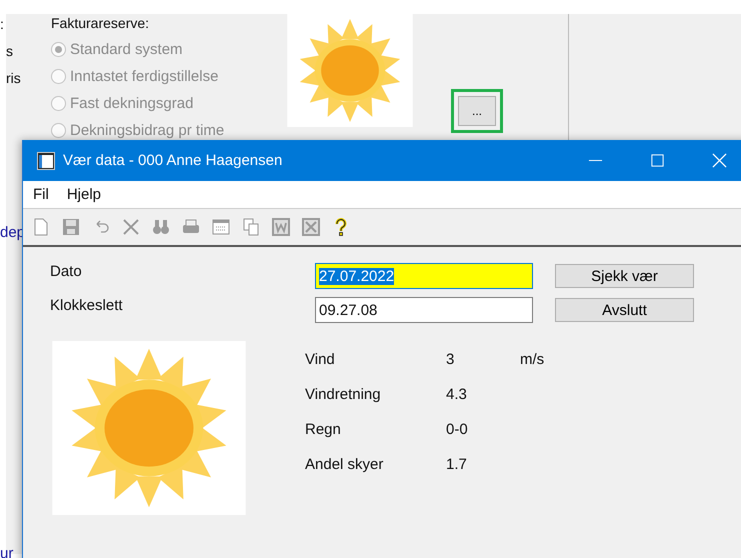 The image size is (741, 558). What do you see at coordinates (132, 103) in the screenshot?
I see `radio-label: Fast dekningsgrad` at bounding box center [132, 103].